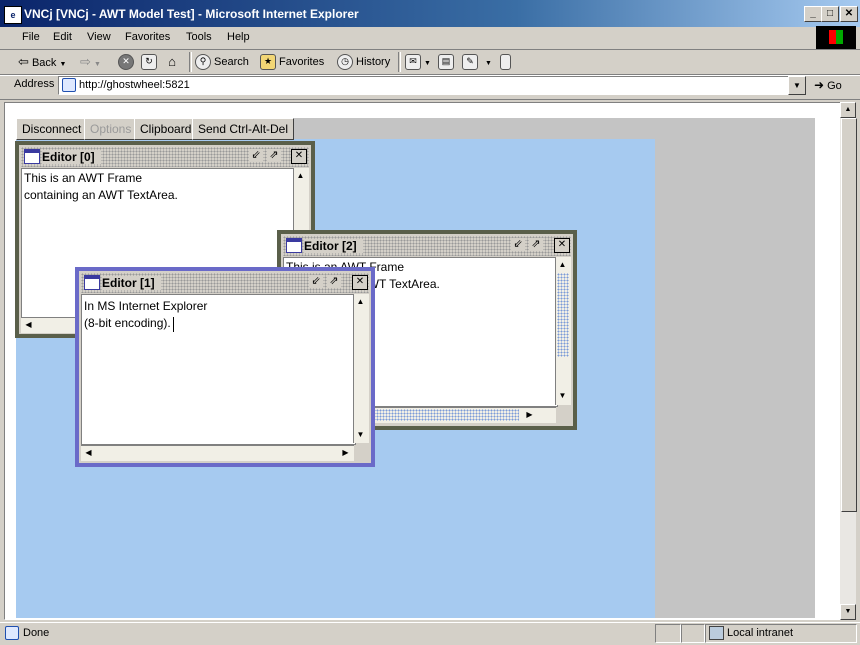 The height and width of the screenshot is (645, 860). Describe the element at coordinates (716, 633) in the screenshot. I see `intranet-zone-icon` at that location.